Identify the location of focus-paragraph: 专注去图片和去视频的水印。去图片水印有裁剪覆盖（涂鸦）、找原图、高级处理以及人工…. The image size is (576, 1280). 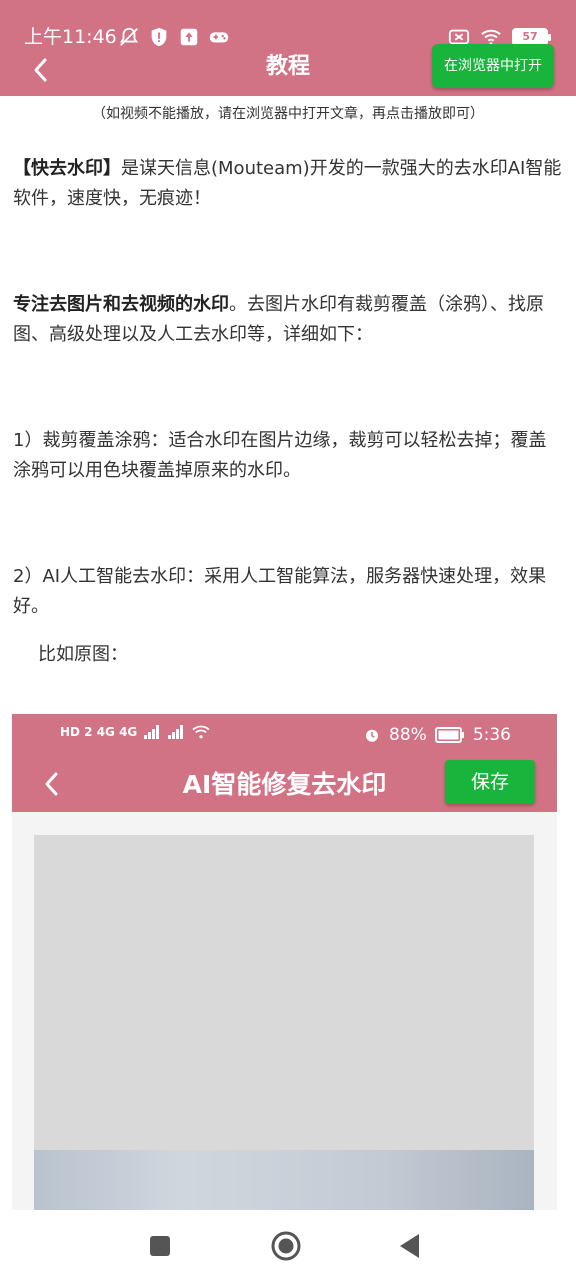
(288, 320).